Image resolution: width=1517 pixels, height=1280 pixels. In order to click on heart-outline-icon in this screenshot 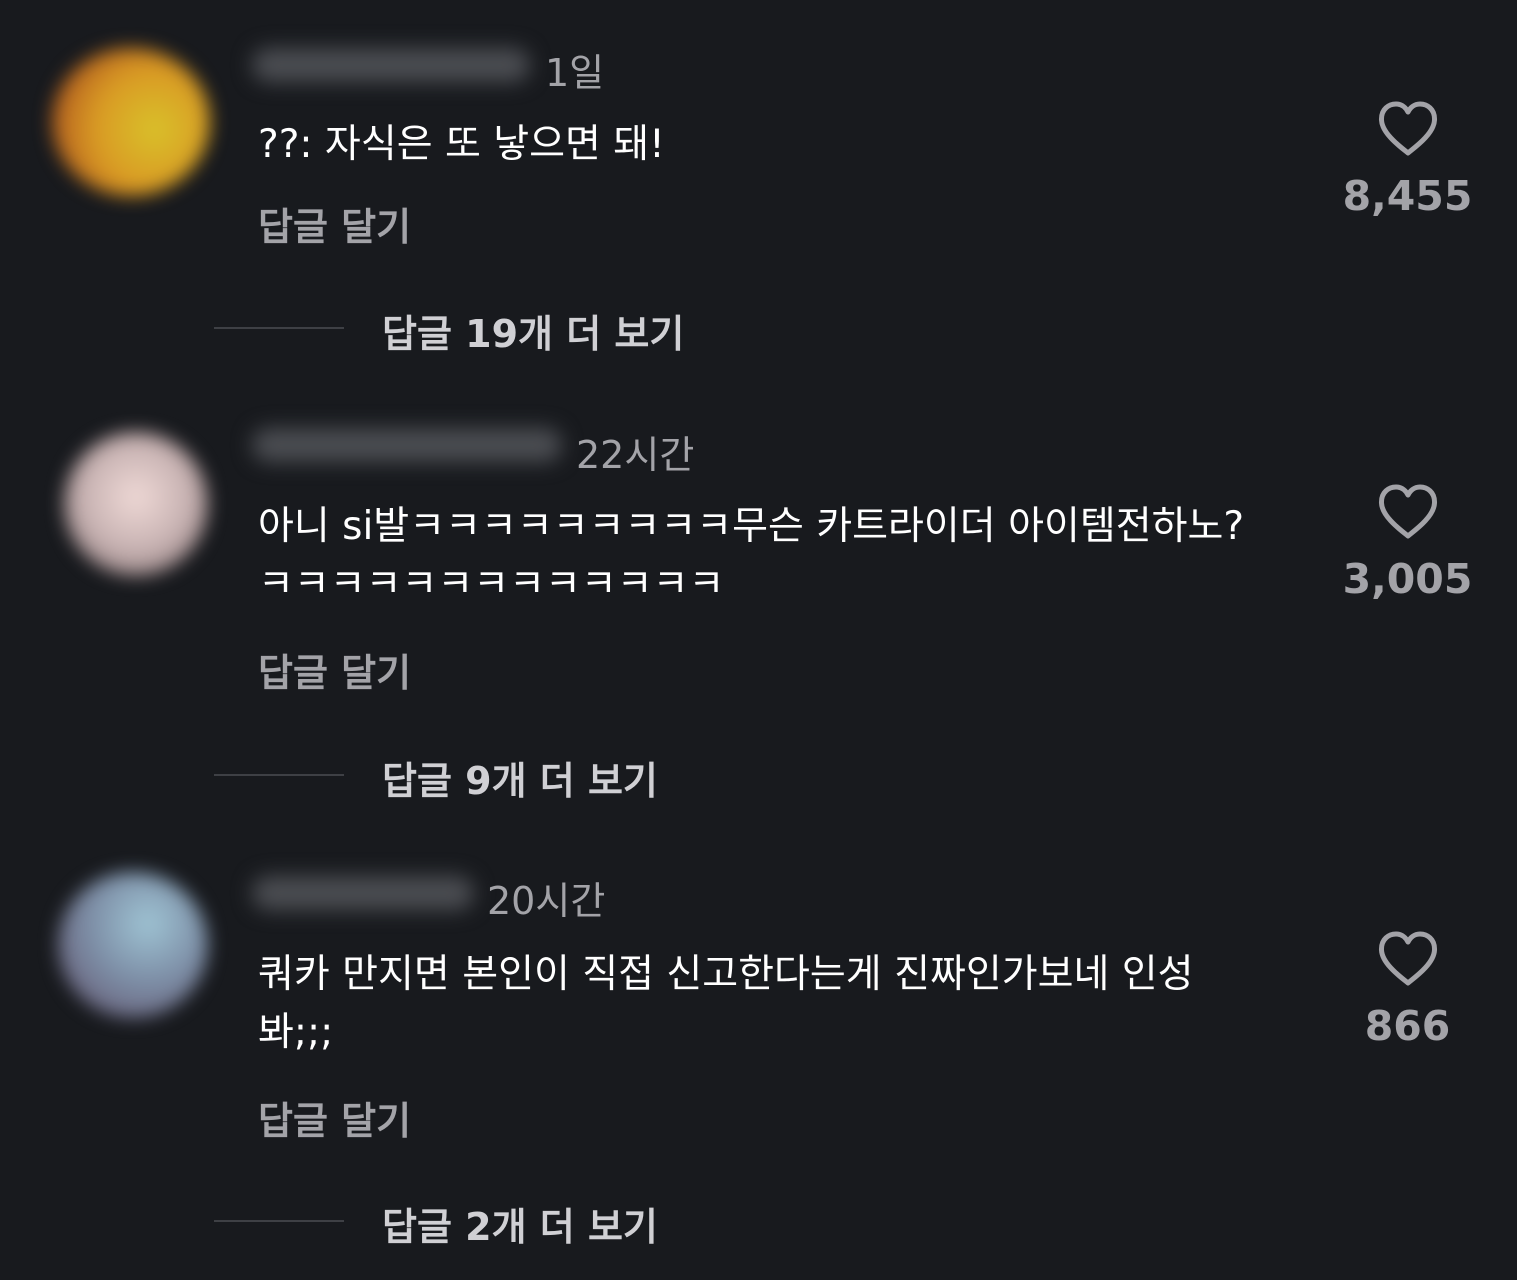, I will do `click(1407, 958)`.